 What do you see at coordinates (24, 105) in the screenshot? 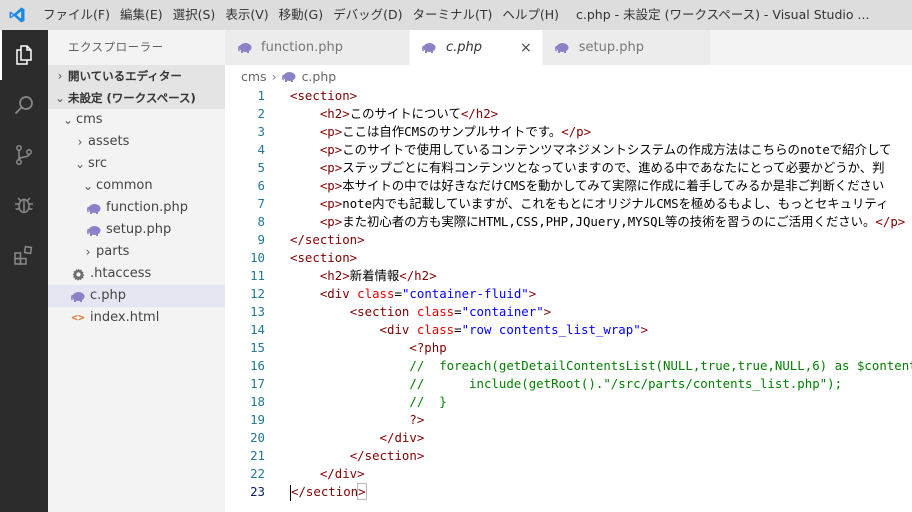
I see `search-icon` at bounding box center [24, 105].